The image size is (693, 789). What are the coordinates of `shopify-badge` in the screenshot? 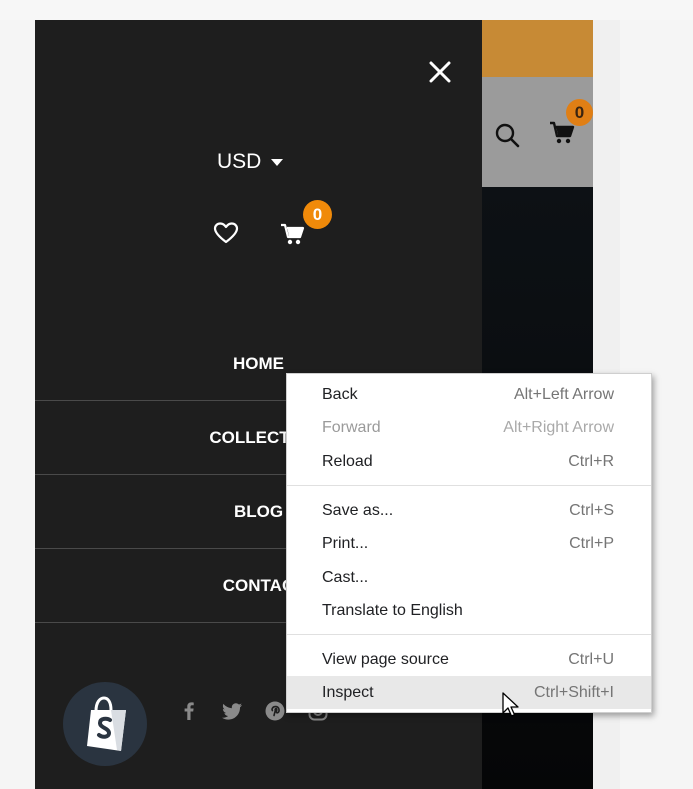 It's located at (105, 724).